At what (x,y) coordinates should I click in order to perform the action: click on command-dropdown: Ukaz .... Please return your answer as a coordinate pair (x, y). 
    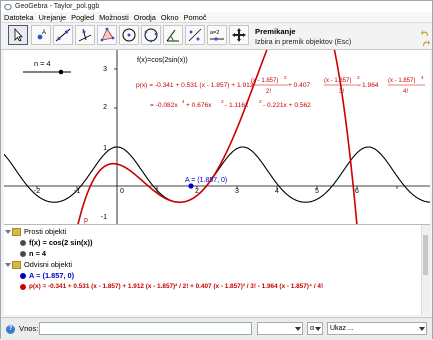
    Looking at the image, I should click on (377, 328).